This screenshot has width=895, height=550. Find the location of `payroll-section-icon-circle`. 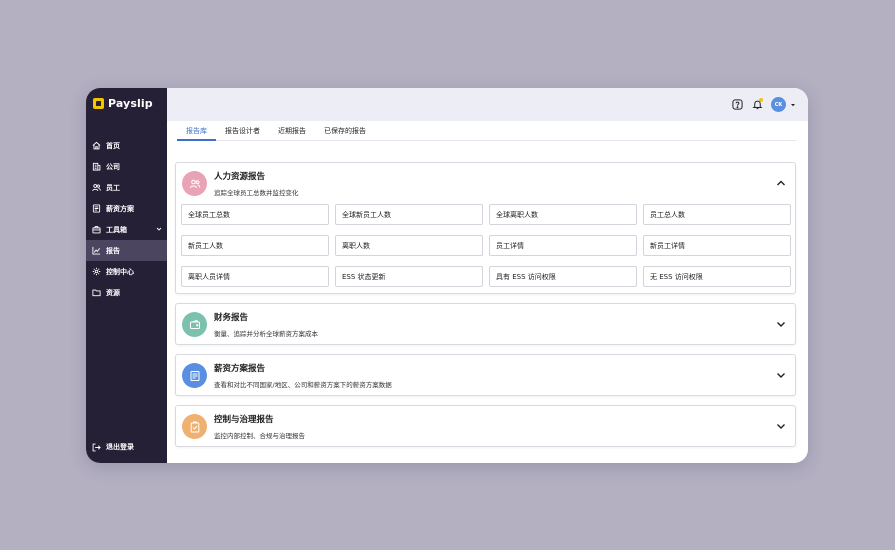

payroll-section-icon-circle is located at coordinates (194, 375).